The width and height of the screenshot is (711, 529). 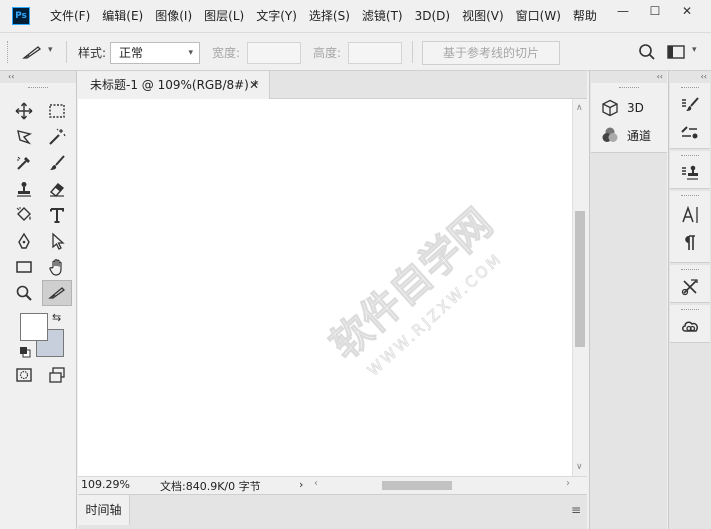 What do you see at coordinates (155, 53) in the screenshot?
I see `style-select: 正常 ▾` at bounding box center [155, 53].